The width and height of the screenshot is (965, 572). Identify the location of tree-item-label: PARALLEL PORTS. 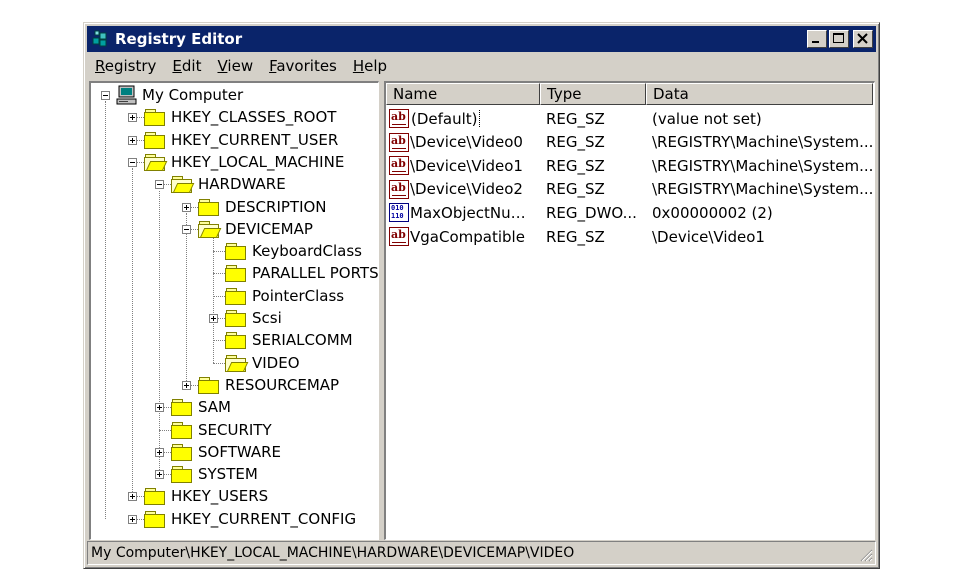
(315, 273).